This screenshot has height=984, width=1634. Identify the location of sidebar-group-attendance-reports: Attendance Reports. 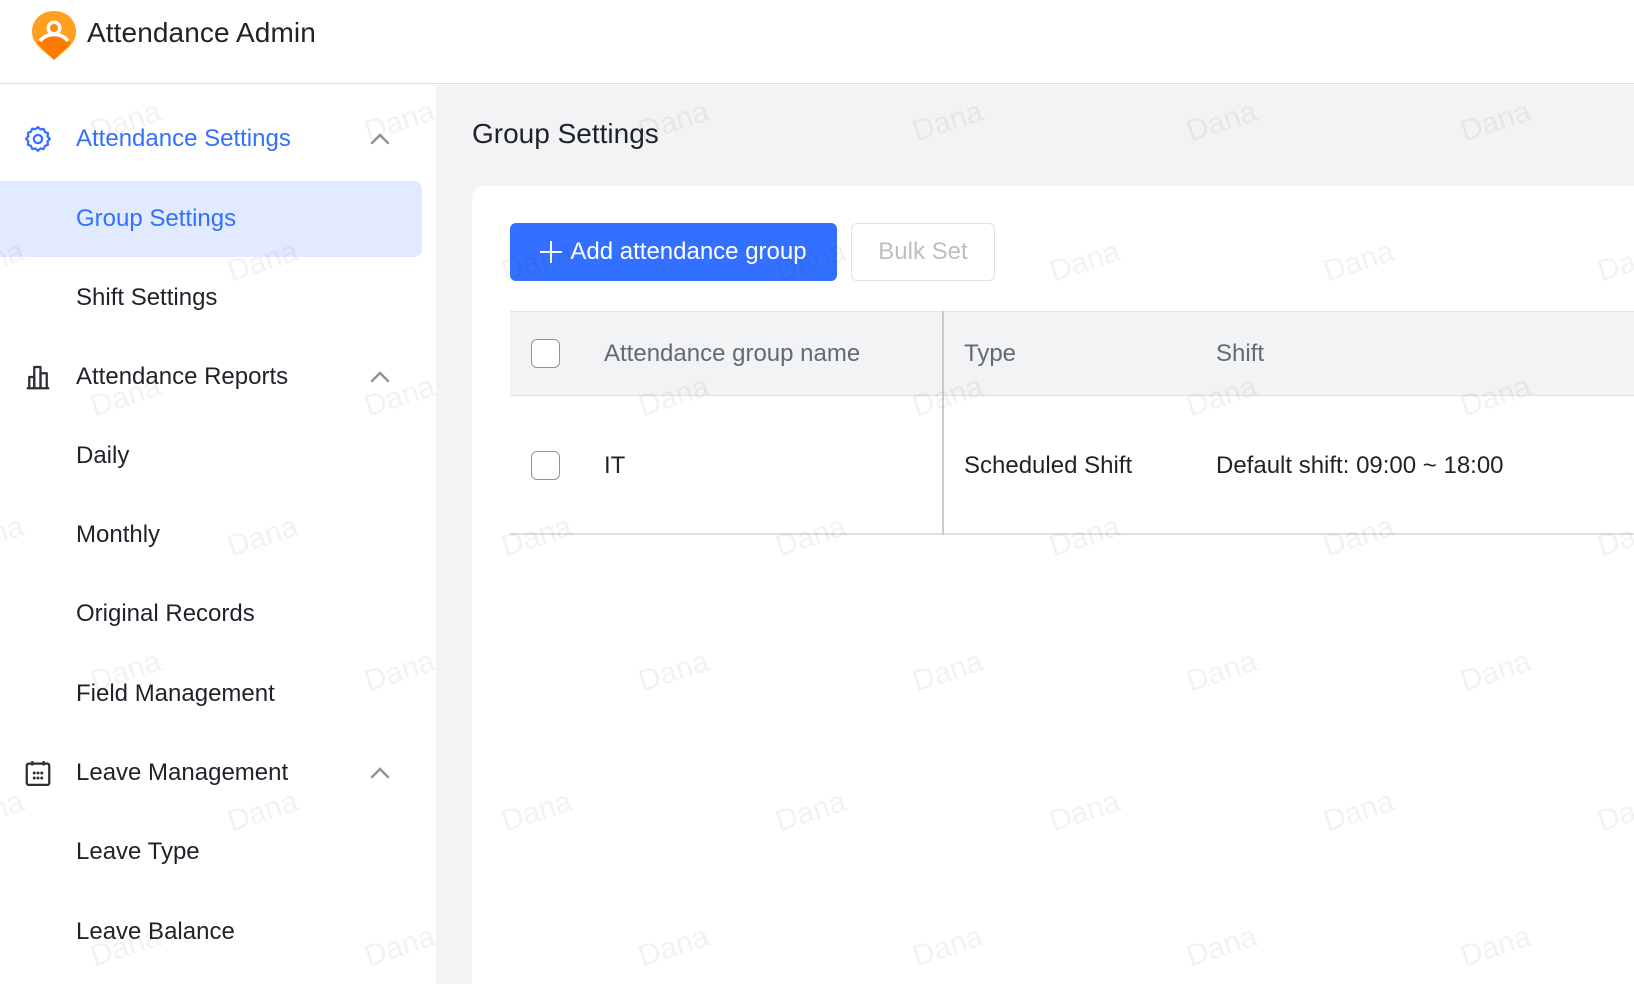
(218, 377).